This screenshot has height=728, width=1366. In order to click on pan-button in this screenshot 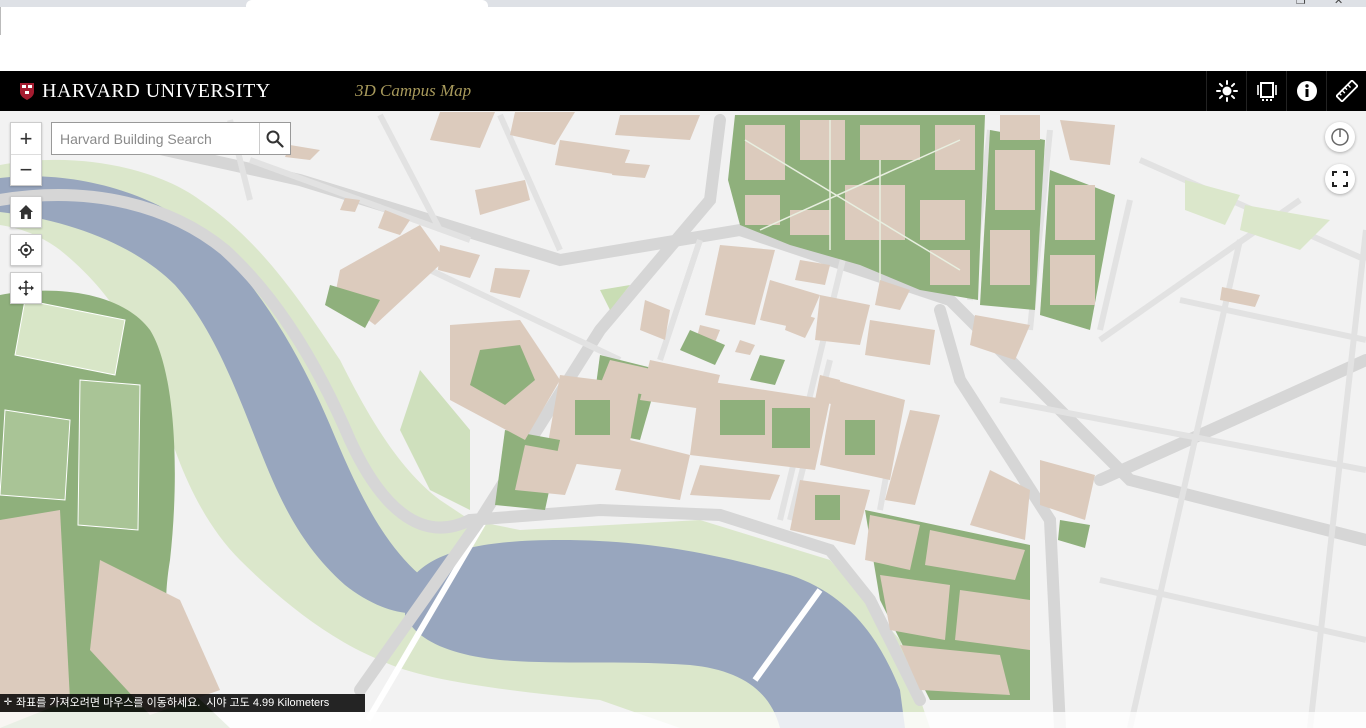, I will do `click(26, 288)`.